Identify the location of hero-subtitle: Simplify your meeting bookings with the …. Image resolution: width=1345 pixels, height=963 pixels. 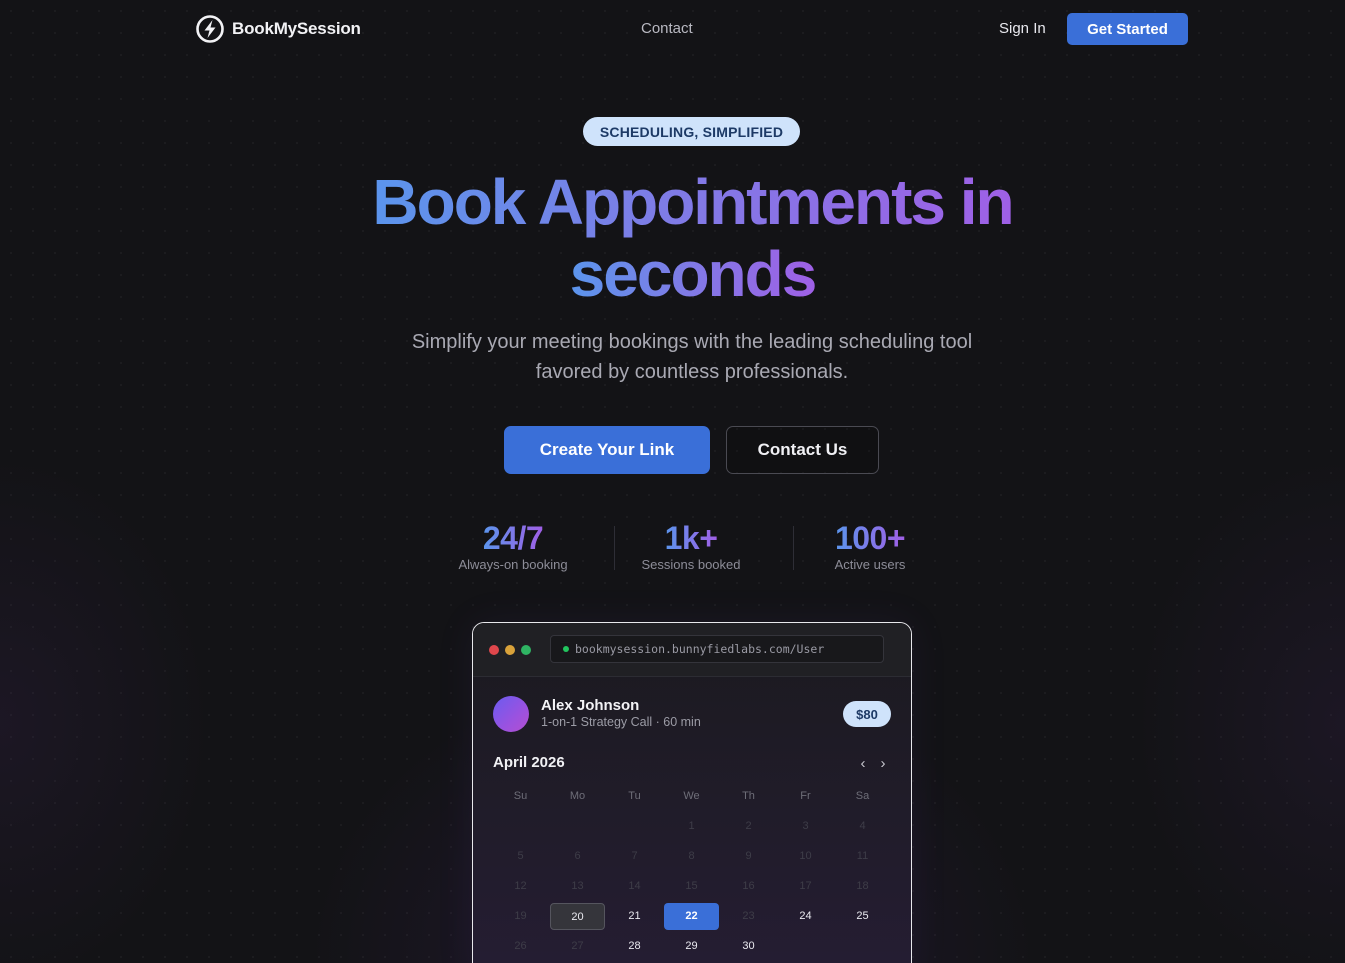
(692, 357).